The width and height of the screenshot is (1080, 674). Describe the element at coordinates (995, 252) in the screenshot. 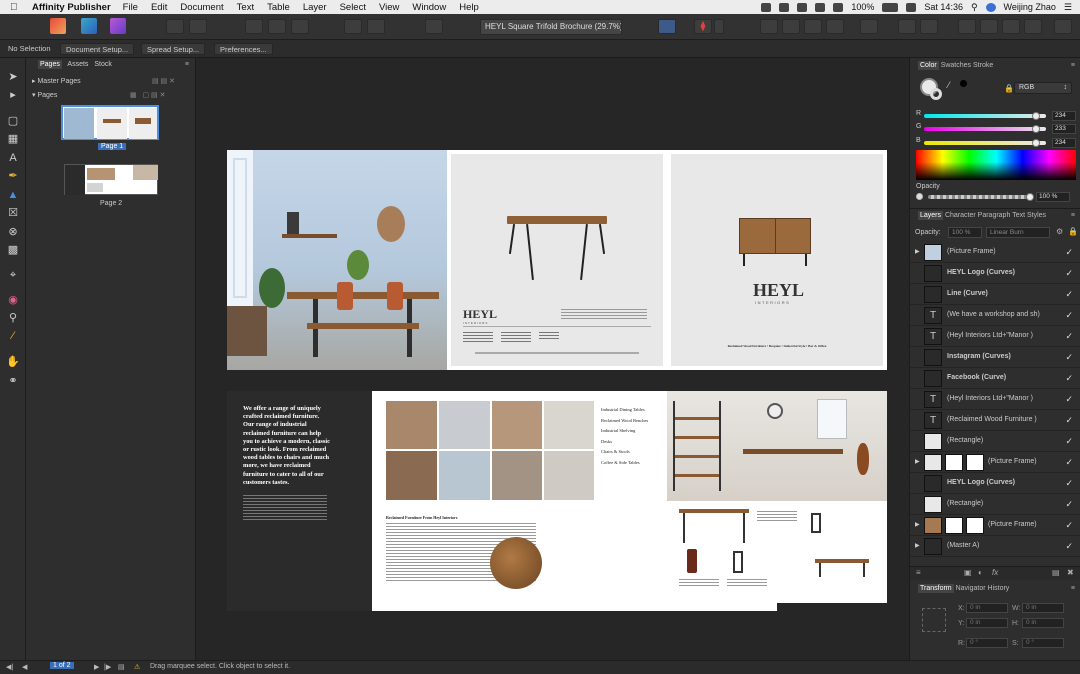

I see `layer-row: ▶ (Picture Frame) ✓` at that location.